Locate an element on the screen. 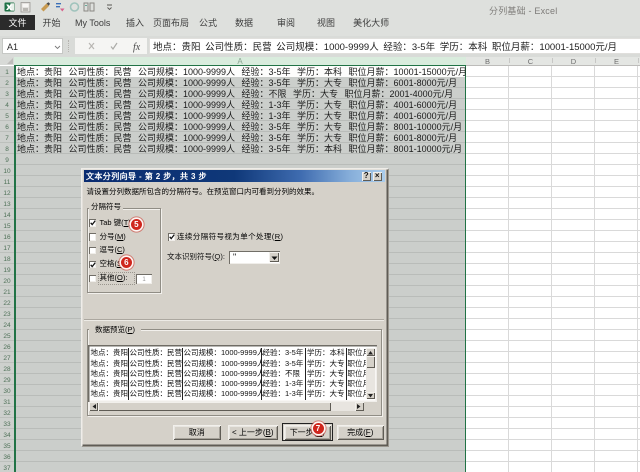 The width and height of the screenshot is (640, 472). svg-text: fx is located at coordinates (137, 47).